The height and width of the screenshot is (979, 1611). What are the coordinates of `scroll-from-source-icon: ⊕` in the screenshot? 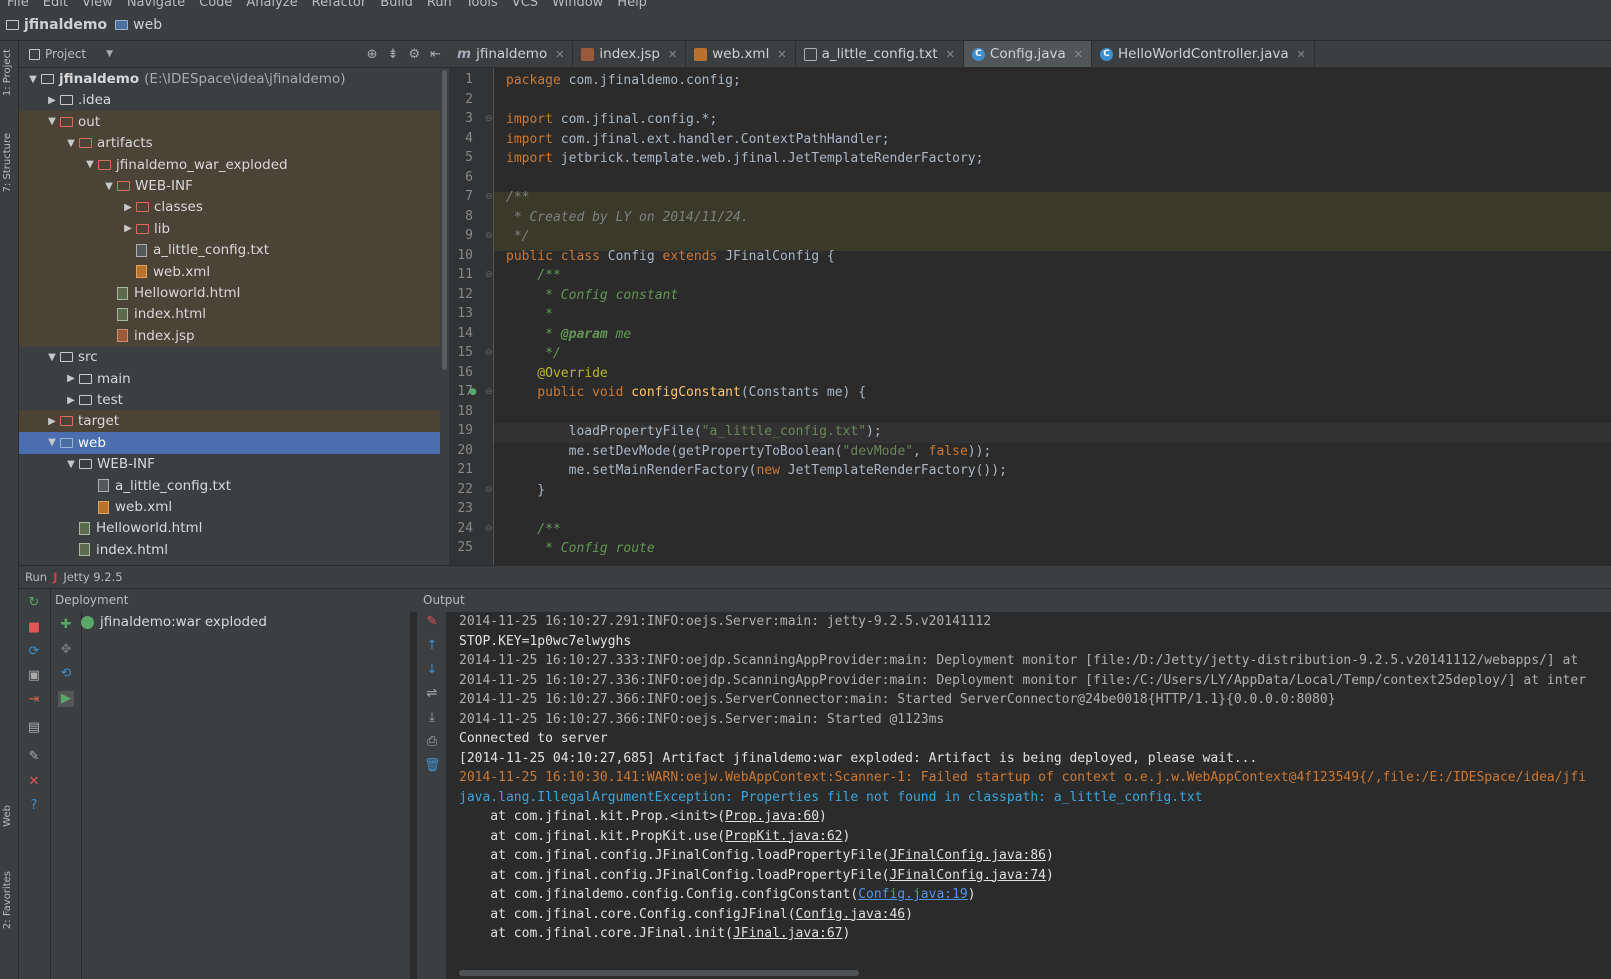 It's located at (372, 54).